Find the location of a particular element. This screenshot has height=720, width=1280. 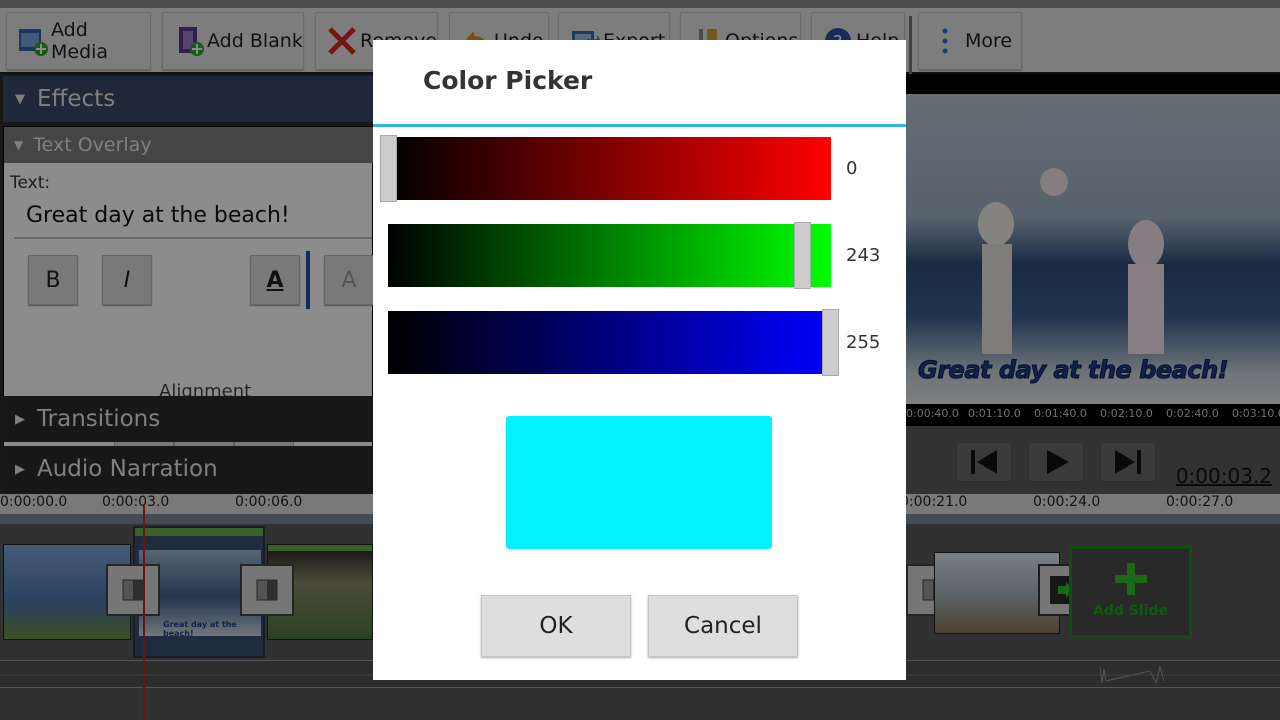

blue-slider-knob is located at coordinates (830, 342).